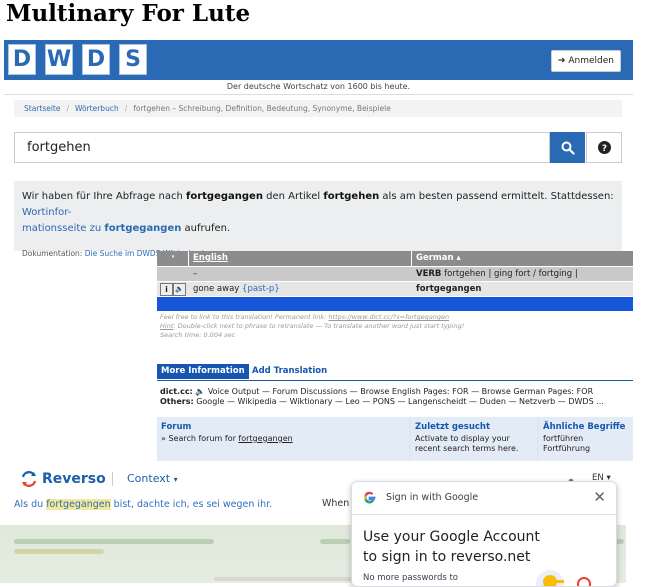 This screenshot has width=660, height=587. Describe the element at coordinates (175, 479) in the screenshot. I see `chevron-down-icon: ▾` at that location.